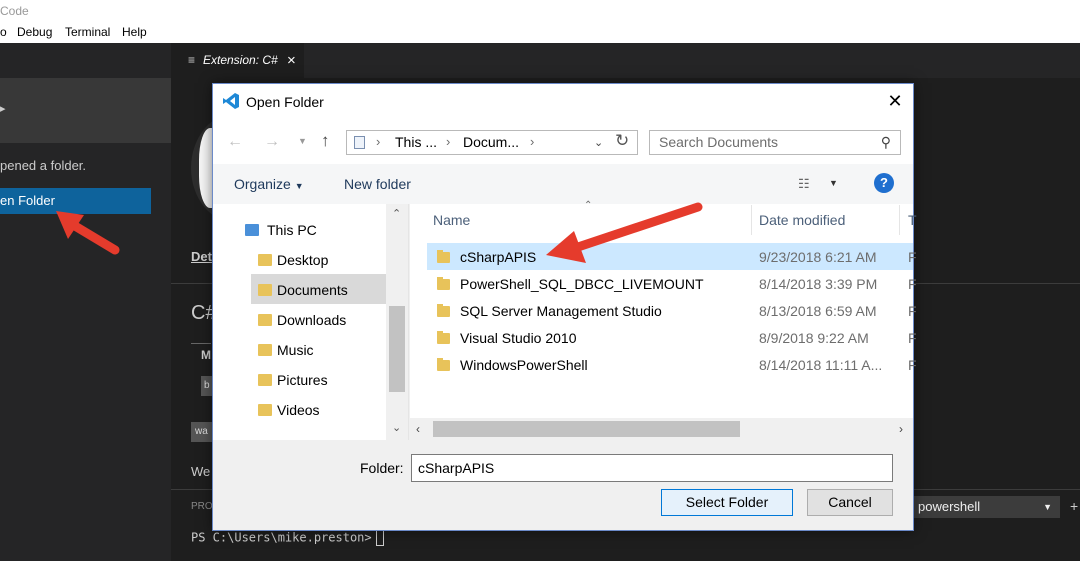 Image resolution: width=1080 pixels, height=561 pixels. Describe the element at coordinates (818, 311) in the screenshot. I see `file-date: 8/13/2018 6:59 AM` at that location.